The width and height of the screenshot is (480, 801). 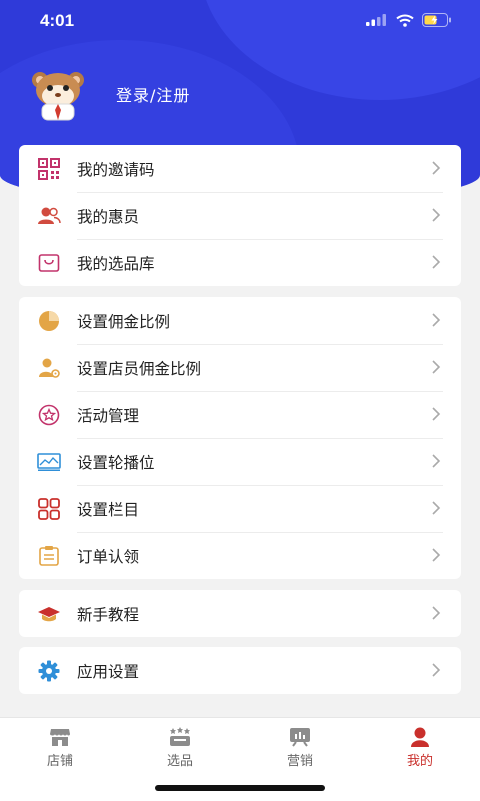 I want to click on pie-chart-icon, so click(x=49, y=321).